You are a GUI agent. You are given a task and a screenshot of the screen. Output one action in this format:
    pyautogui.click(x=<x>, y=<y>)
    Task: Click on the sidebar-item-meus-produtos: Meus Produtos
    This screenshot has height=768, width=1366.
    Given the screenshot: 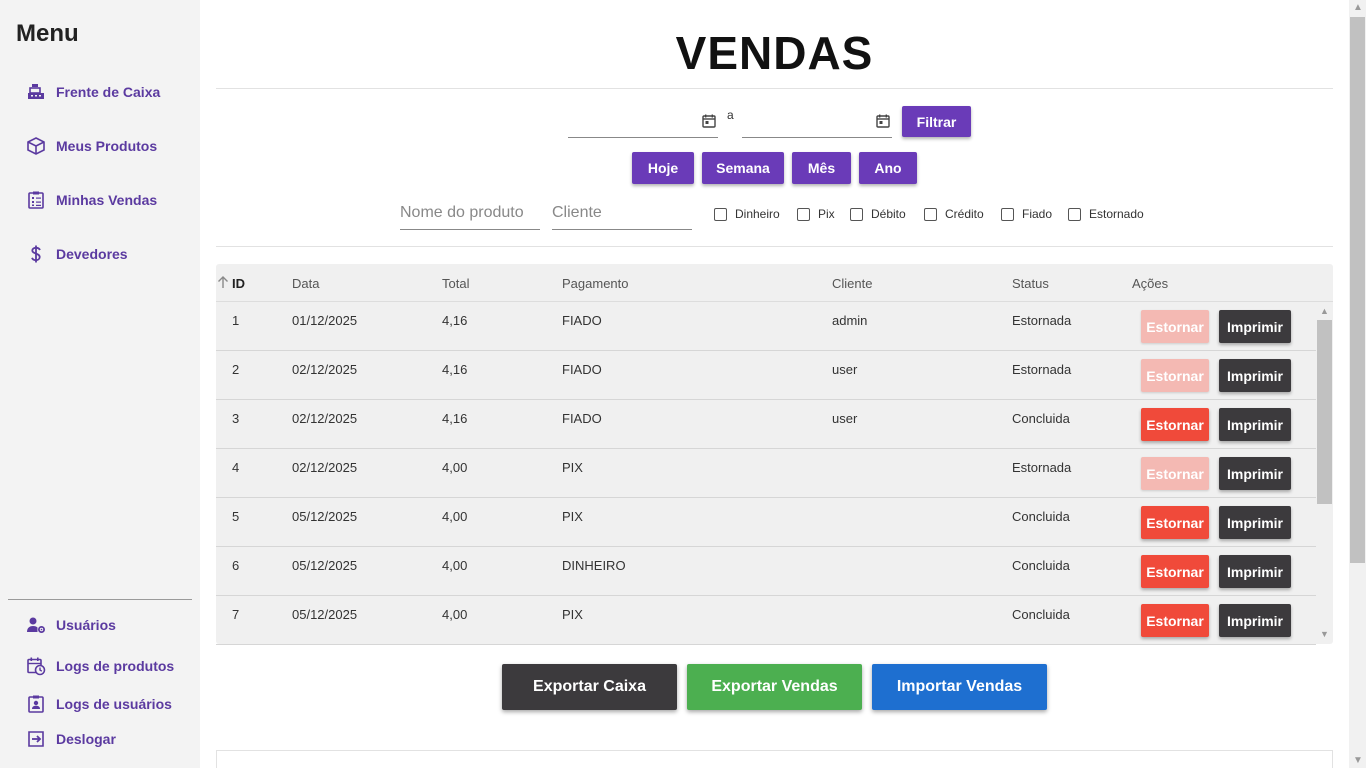 What is the action you would take?
    pyautogui.click(x=91, y=146)
    